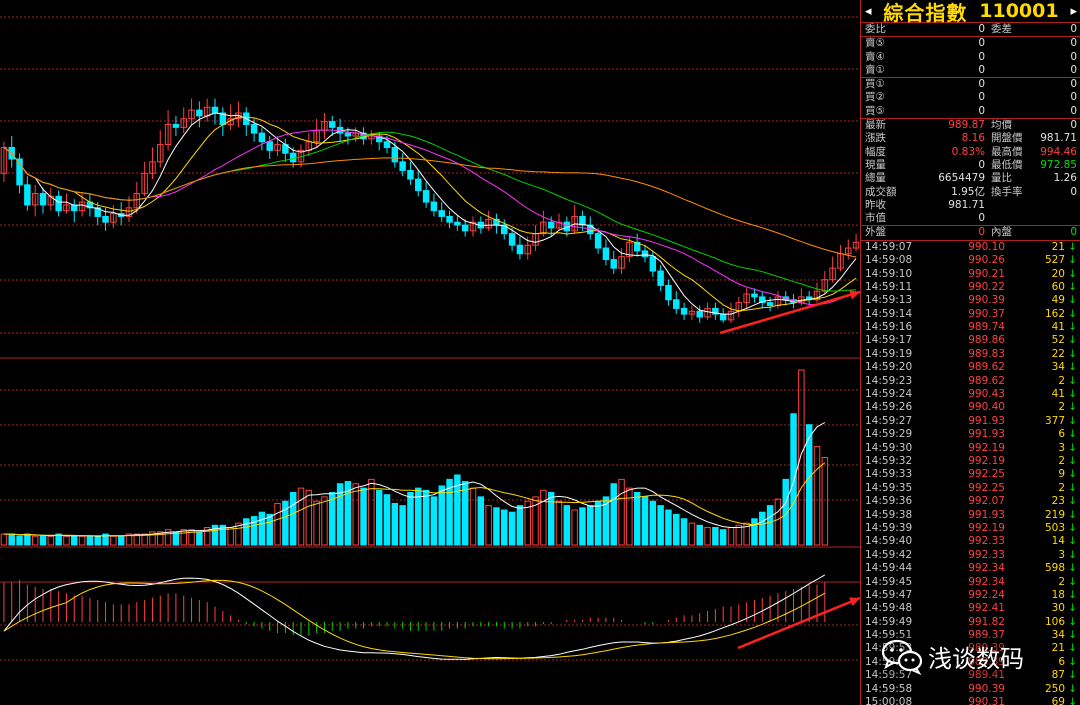  What do you see at coordinates (970, 394) in the screenshot?
I see `tick-row: 14:59:24 990.43 41 ↓` at bounding box center [970, 394].